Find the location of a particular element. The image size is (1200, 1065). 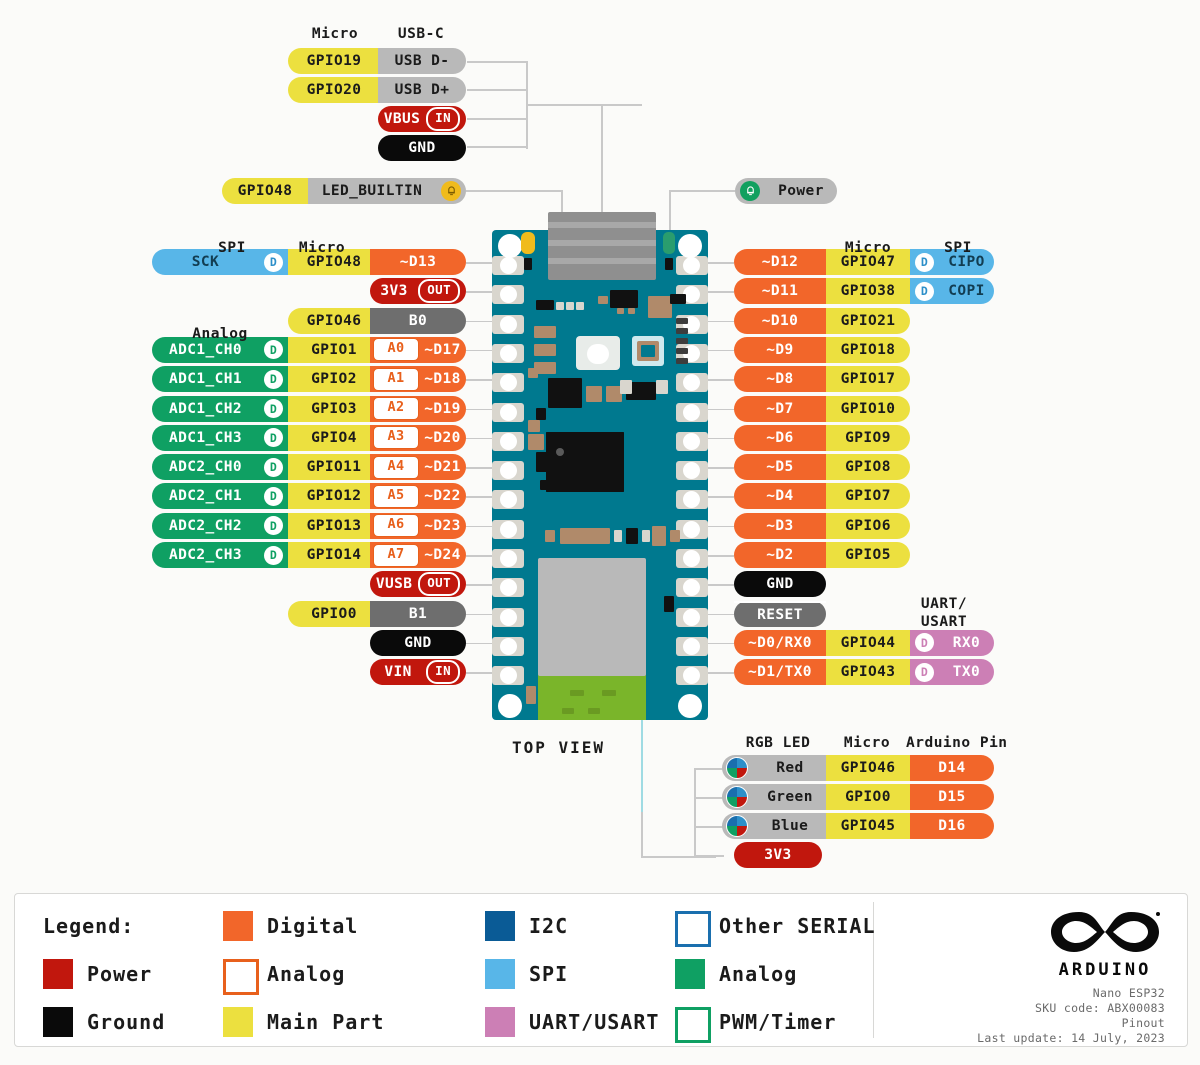

left-func-pill-7: ADC2_CH0 D is located at coordinates (220, 467).